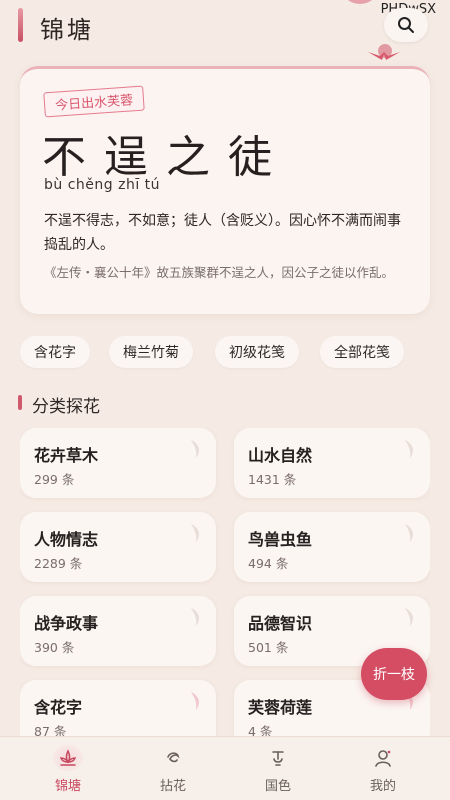 The height and width of the screenshot is (800, 450). I want to click on idiom-pinyin: bù chěng zhī tú, so click(102, 185).